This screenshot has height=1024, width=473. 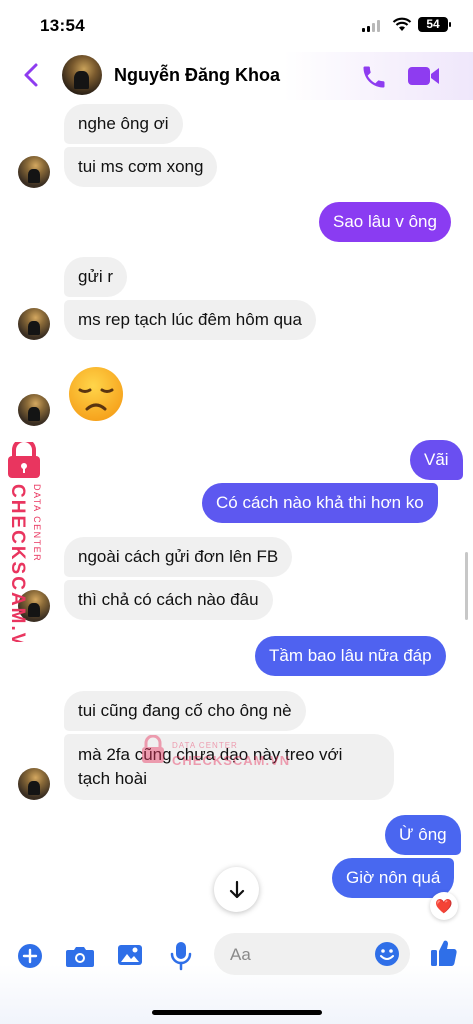 I want to click on contact-name: Nguyễn Đăng Khoa, so click(x=197, y=75).